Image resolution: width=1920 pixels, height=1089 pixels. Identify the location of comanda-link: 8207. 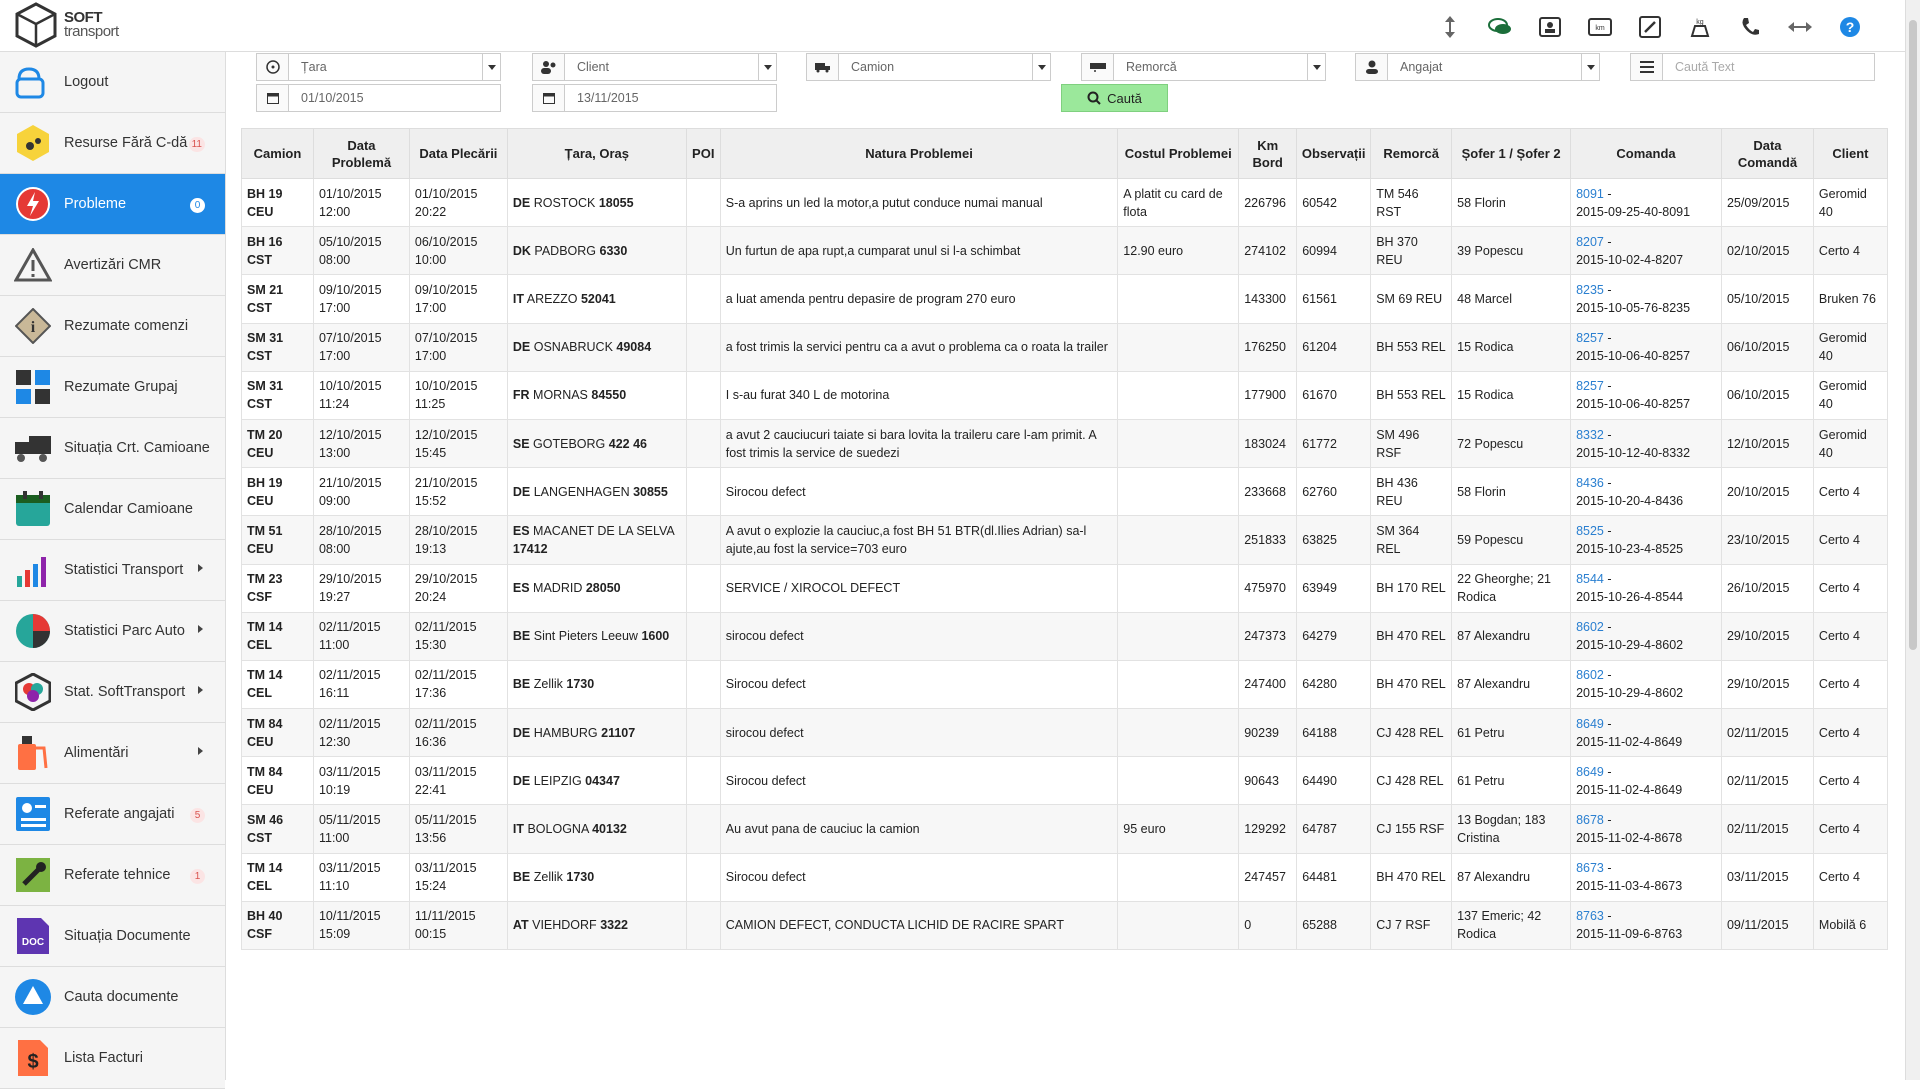
(1590, 242).